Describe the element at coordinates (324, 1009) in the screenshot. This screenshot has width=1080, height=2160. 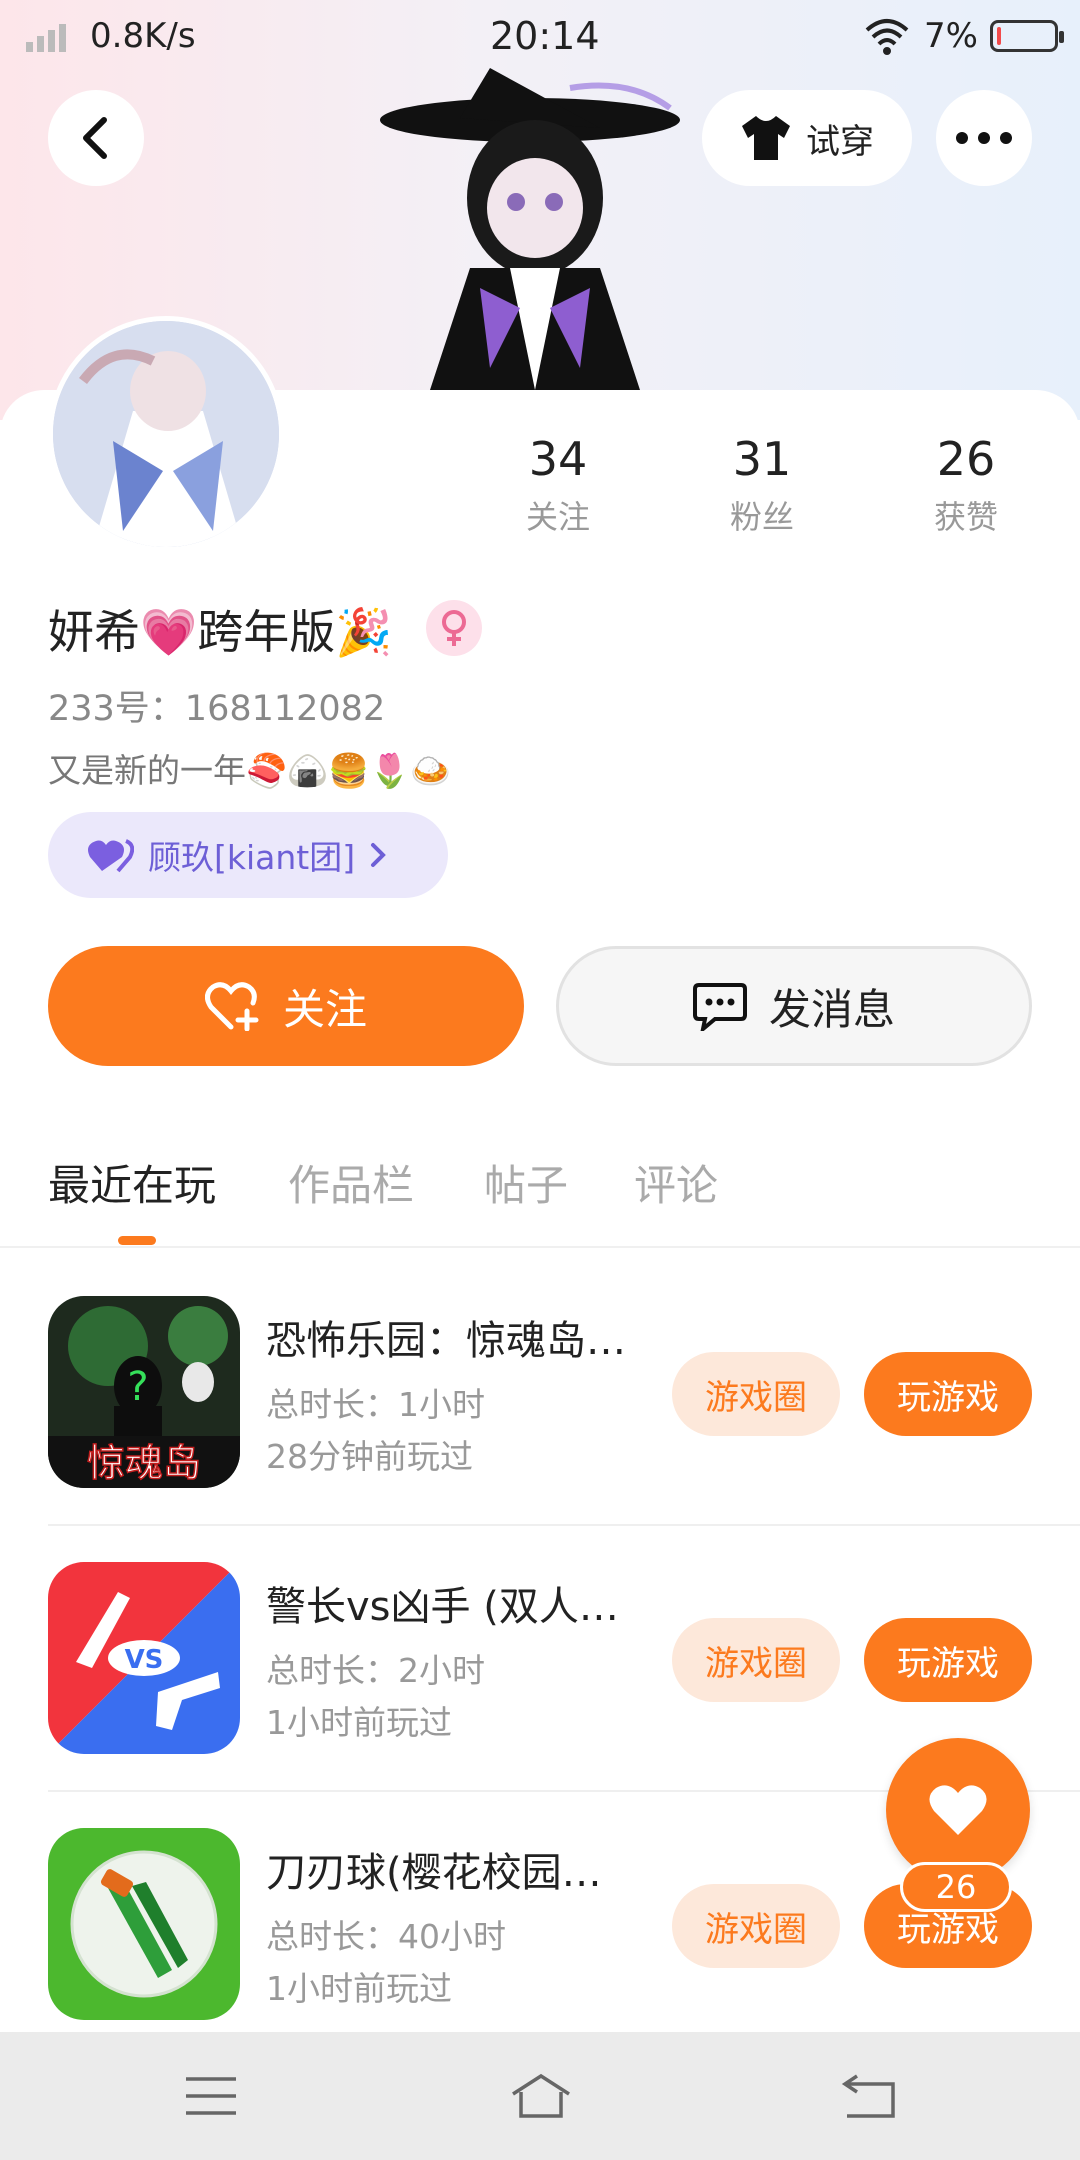
I see `follow-label: 关注` at that location.